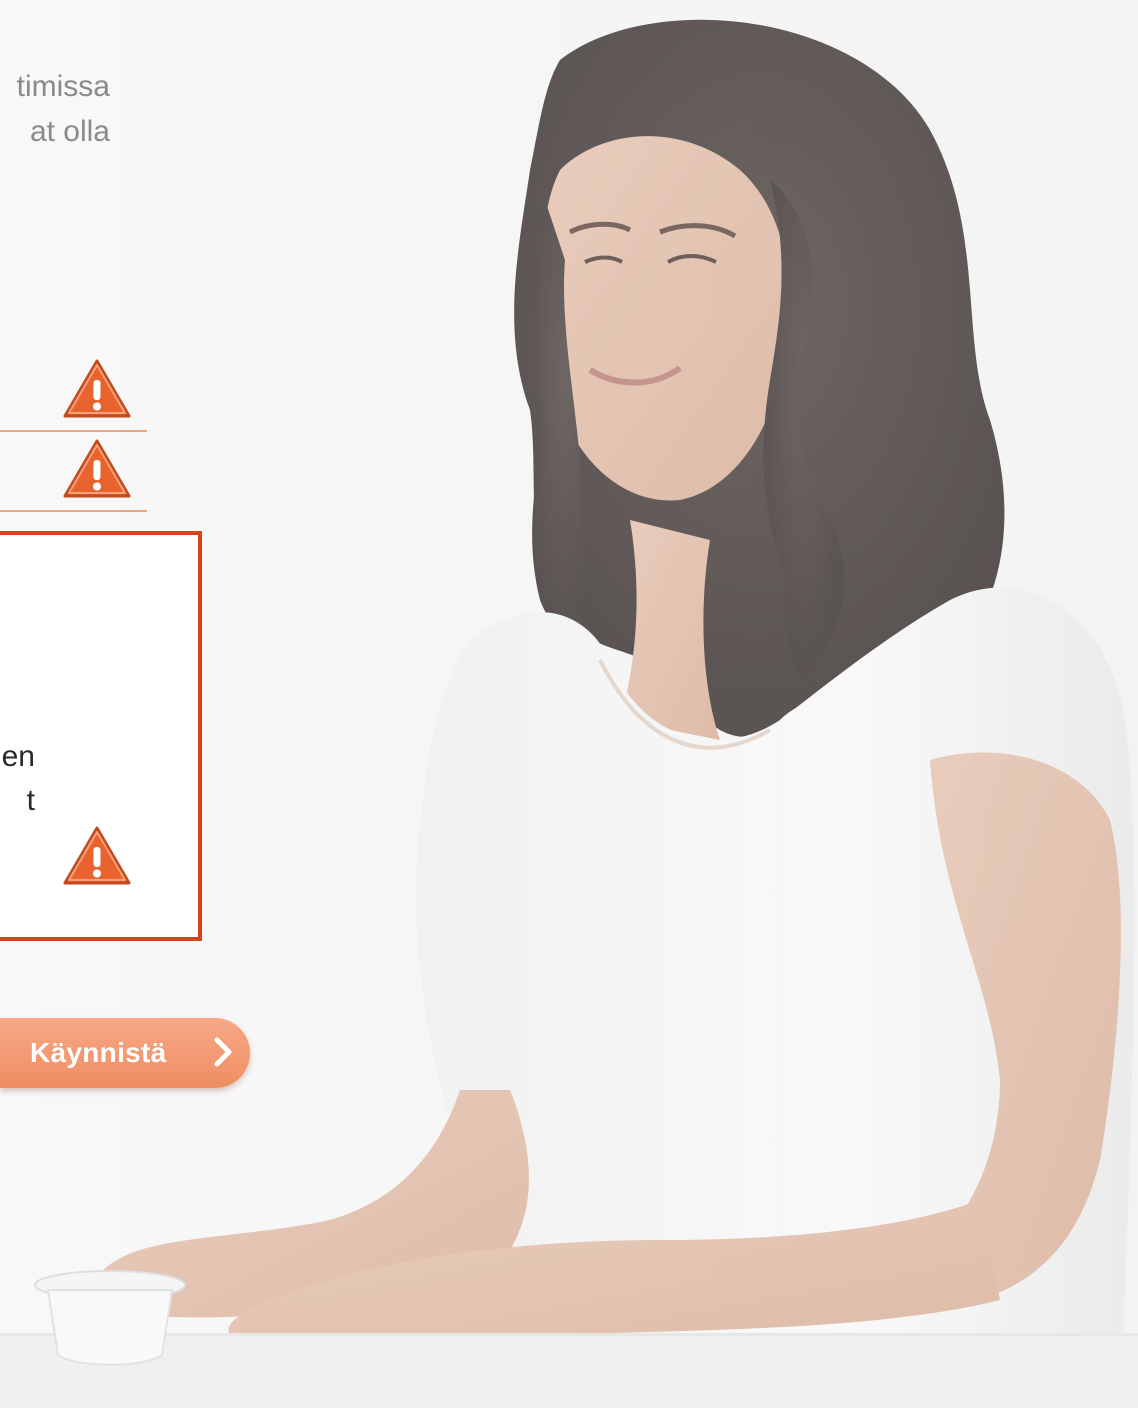 This screenshot has height=1408, width=1138. Describe the element at coordinates (63, 86) in the screenshot. I see `intro-line-1: timissa` at that location.